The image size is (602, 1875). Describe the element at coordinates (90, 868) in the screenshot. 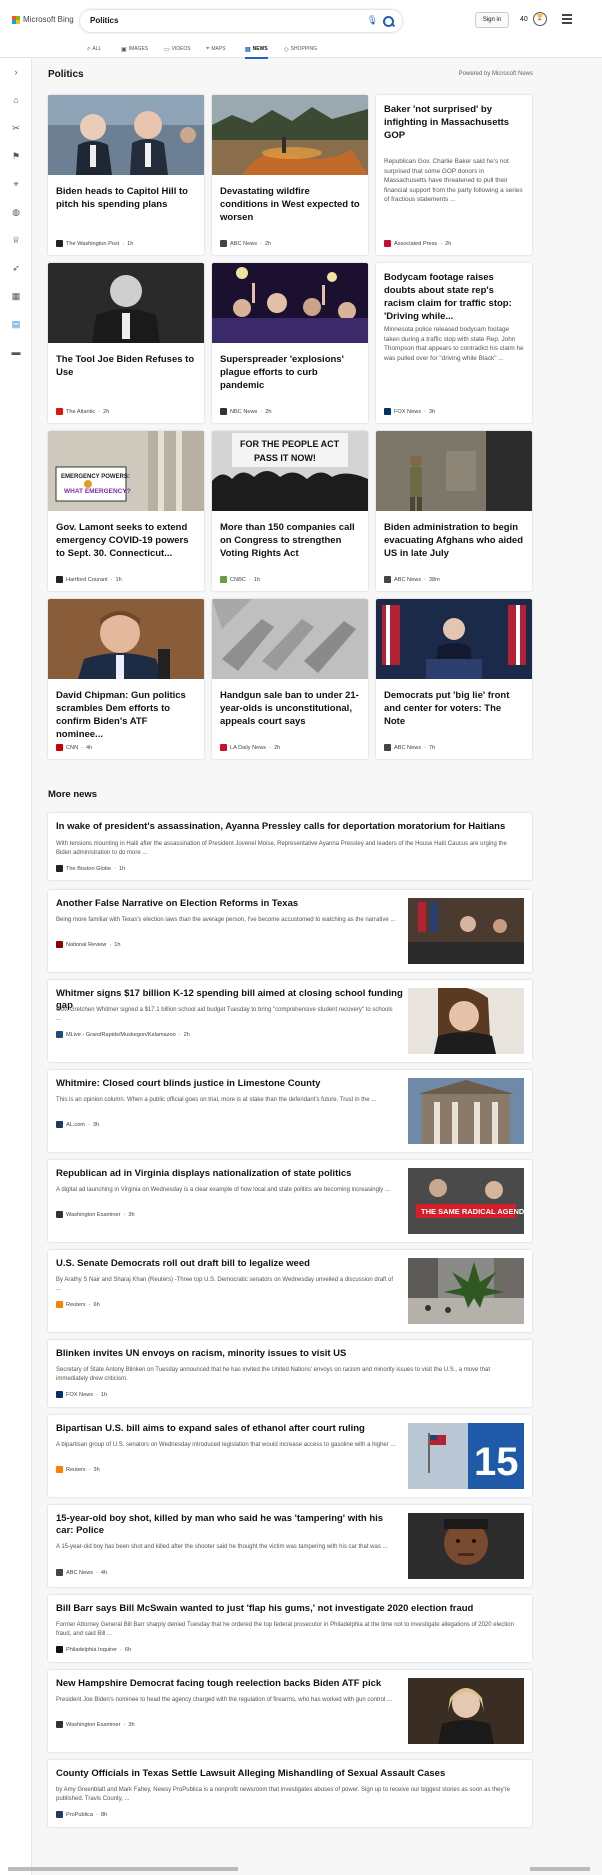

I see `row-source: The Boston Globe · 1h` at that location.